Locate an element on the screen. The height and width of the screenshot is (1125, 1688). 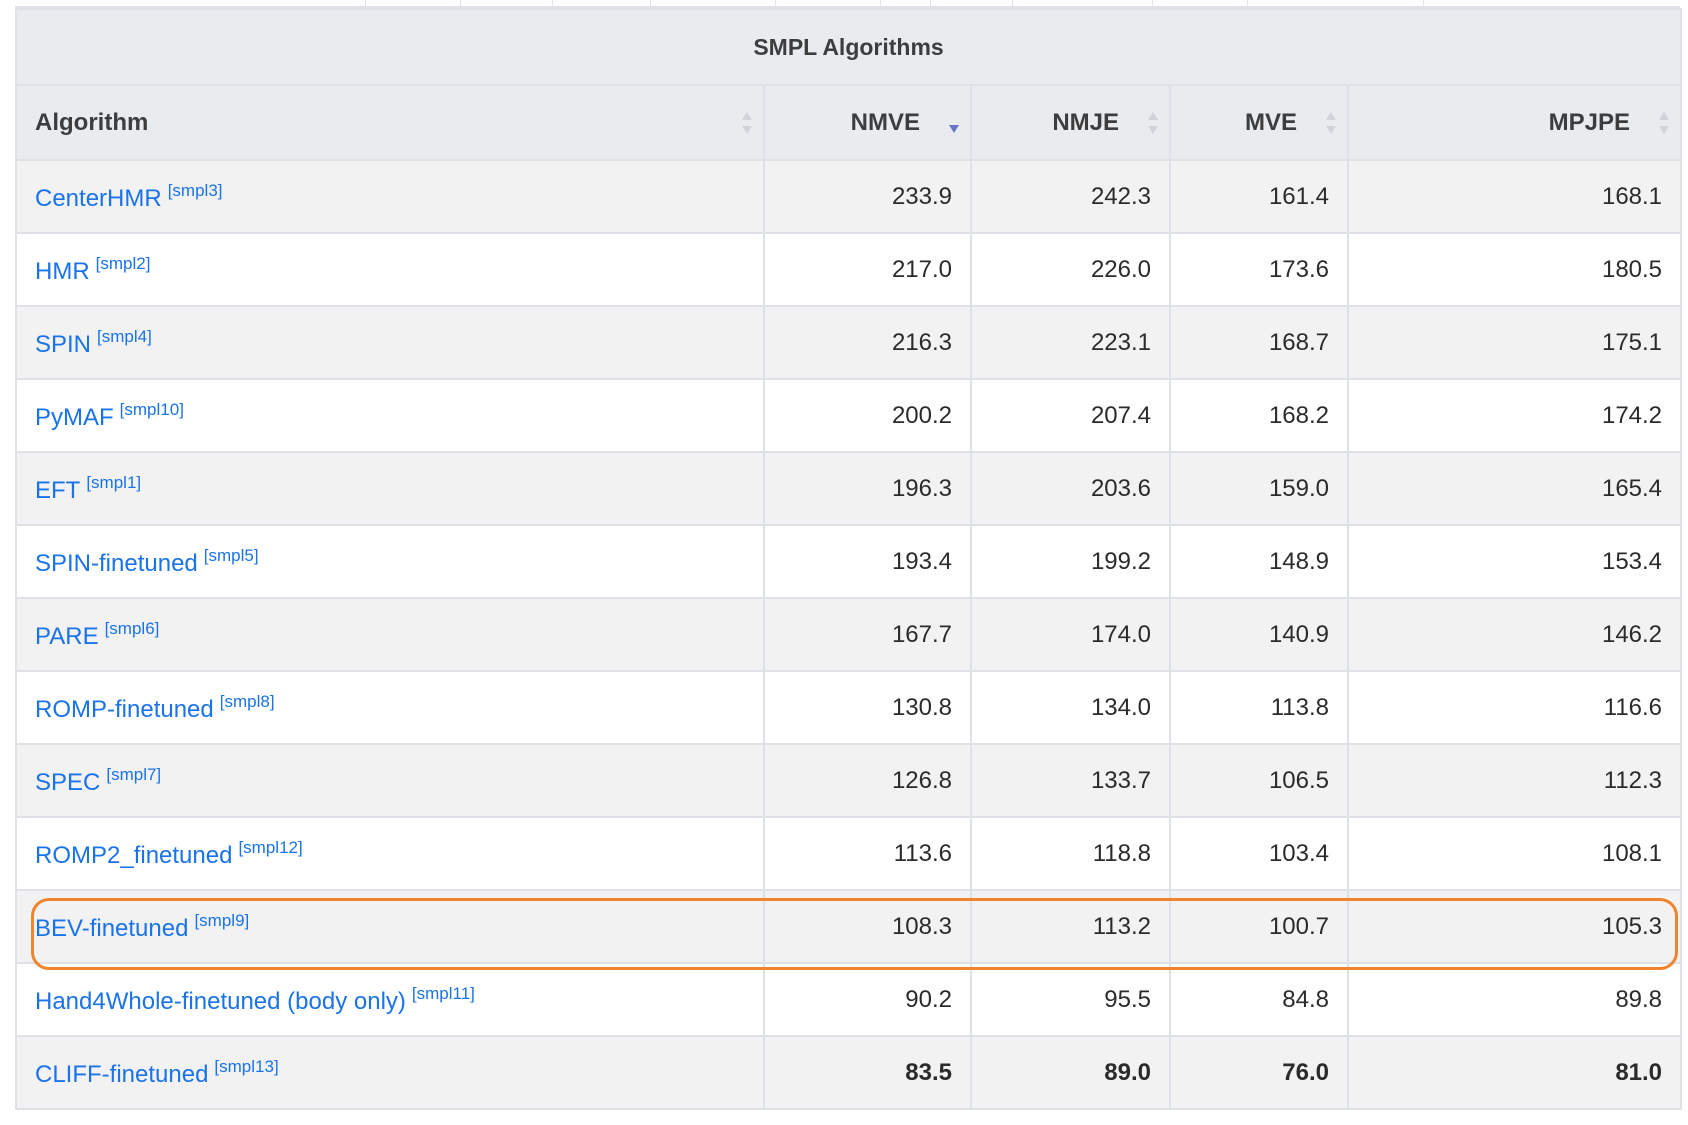
algorithm-link: BEV-finetuned is located at coordinates (111, 928).